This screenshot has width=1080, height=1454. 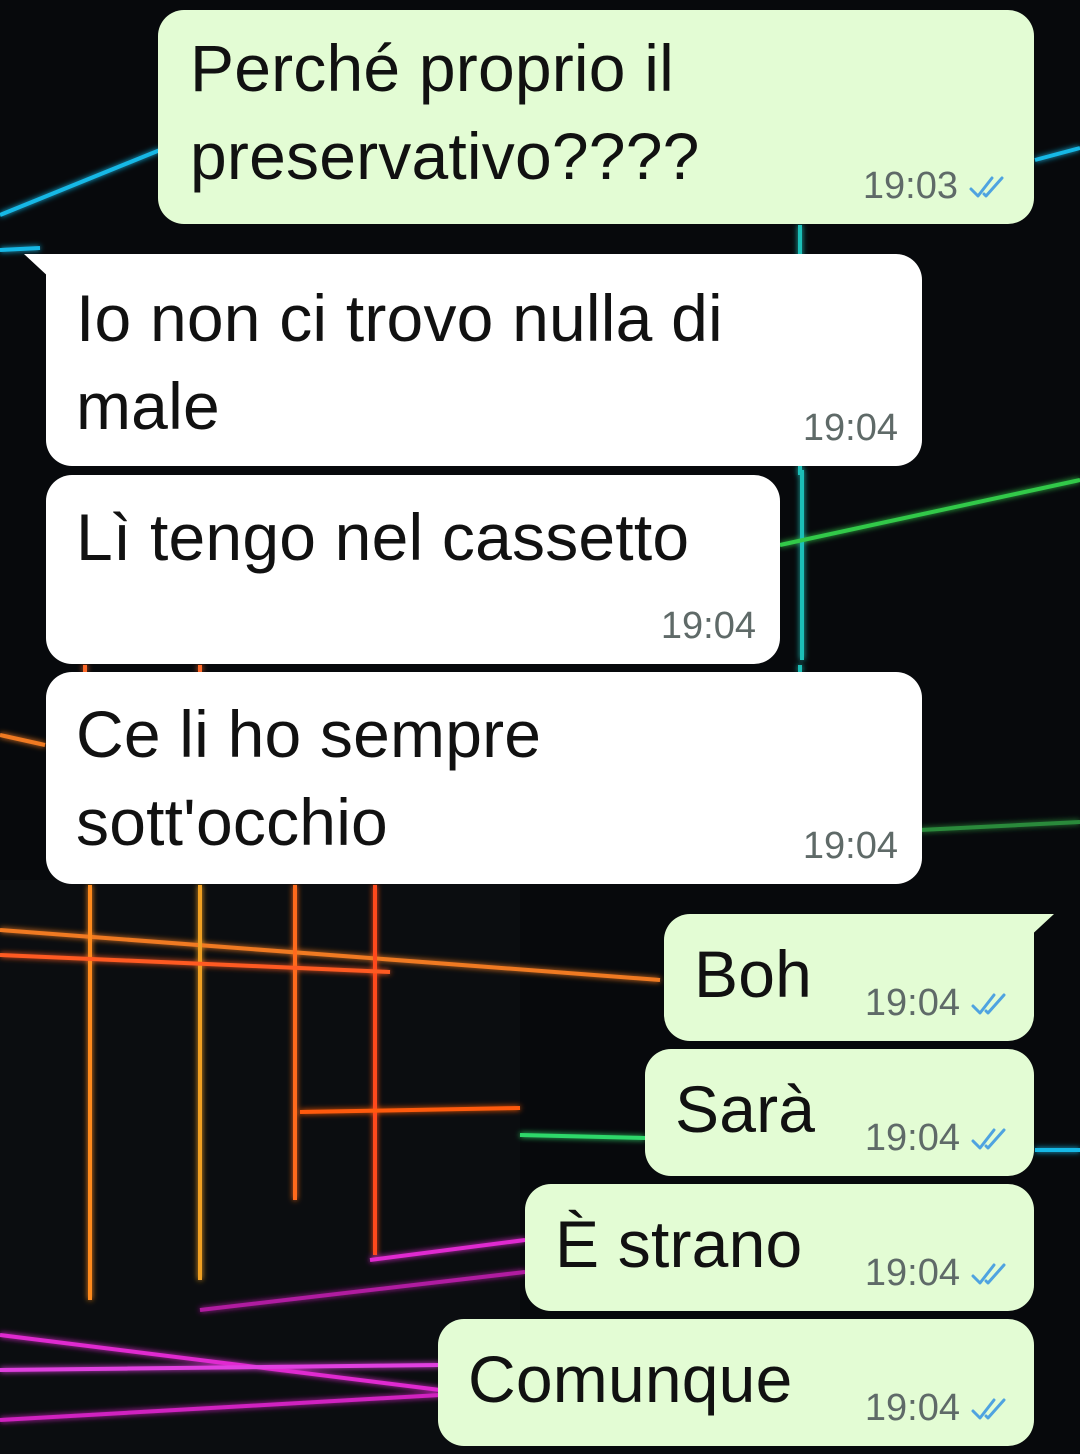 What do you see at coordinates (753, 974) in the screenshot?
I see `message-text: Boh` at bounding box center [753, 974].